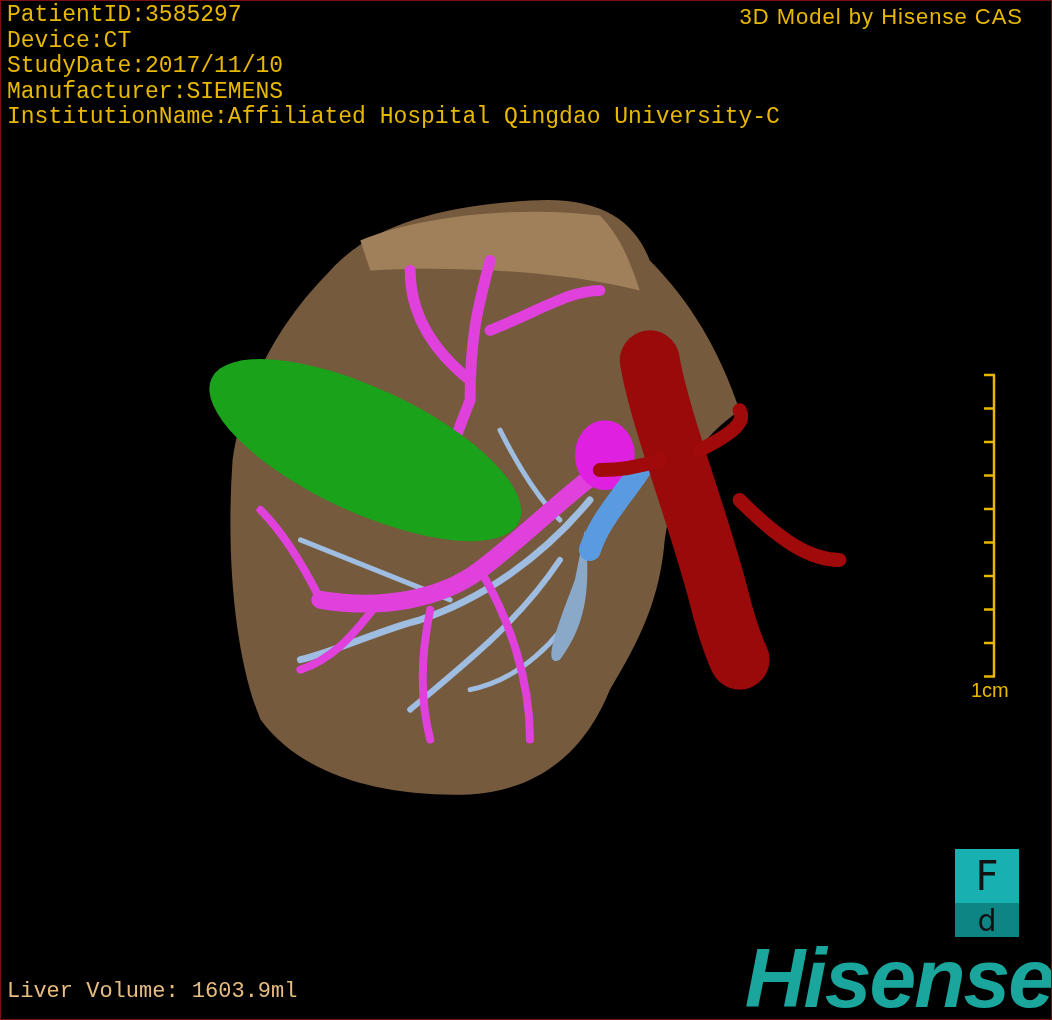 This screenshot has height=1020, width=1052. What do you see at coordinates (990, 690) in the screenshot?
I see `scale-label: 1cm` at bounding box center [990, 690].